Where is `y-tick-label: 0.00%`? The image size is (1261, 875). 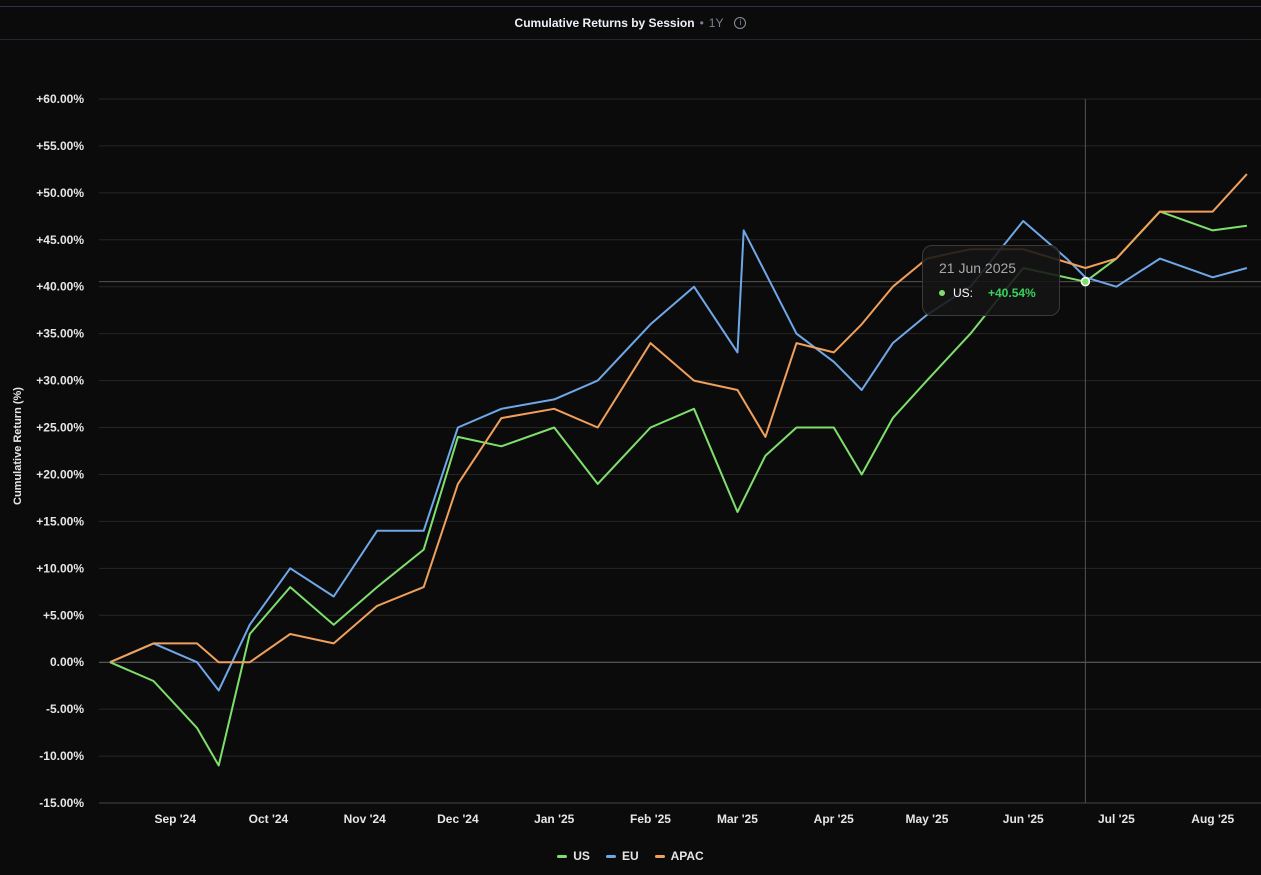
y-tick-label: 0.00% is located at coordinates (67, 662).